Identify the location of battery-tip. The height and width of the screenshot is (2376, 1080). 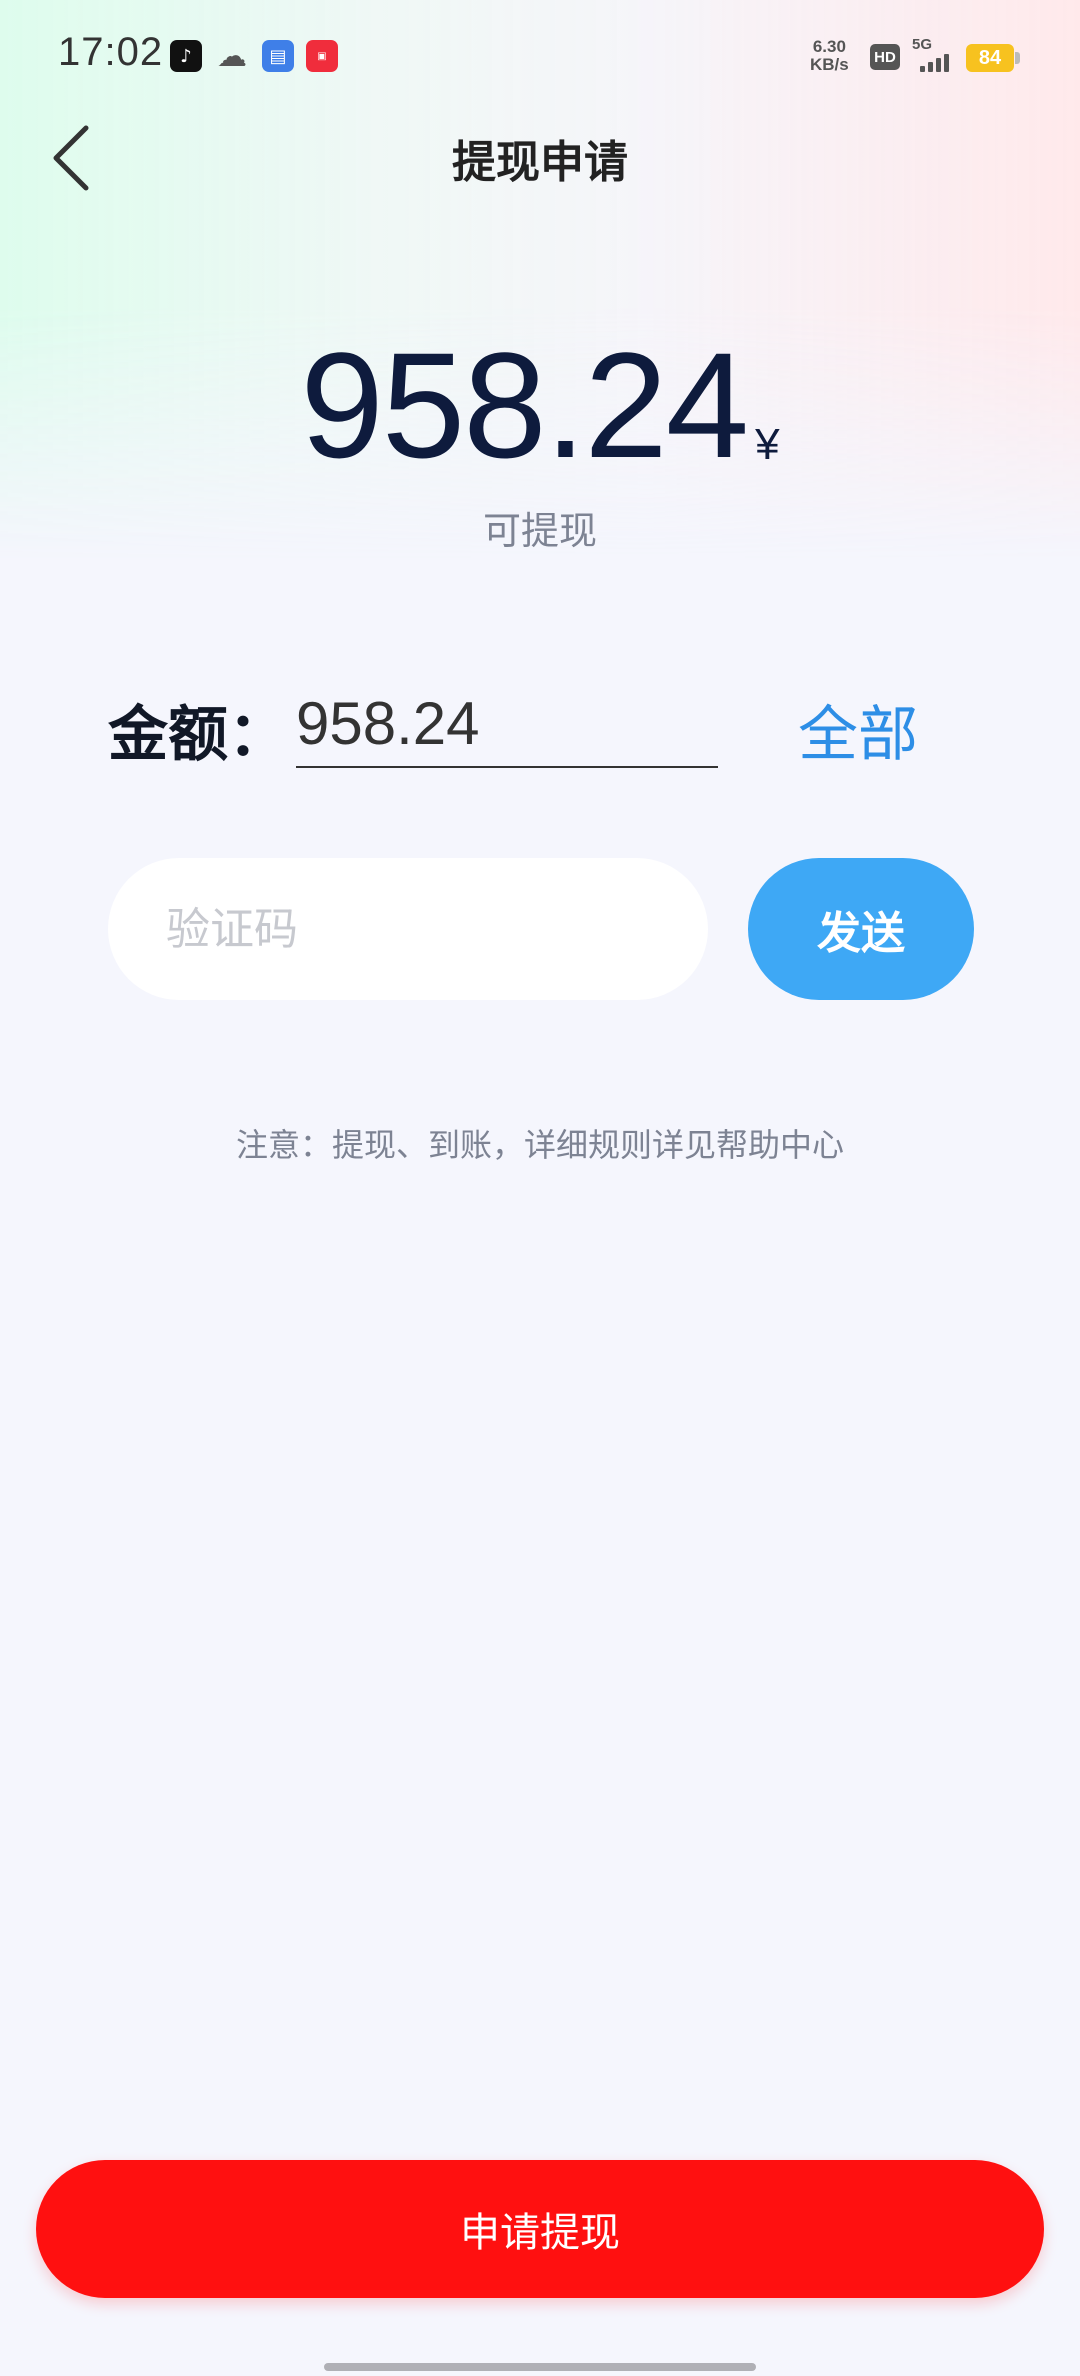
(1017, 58).